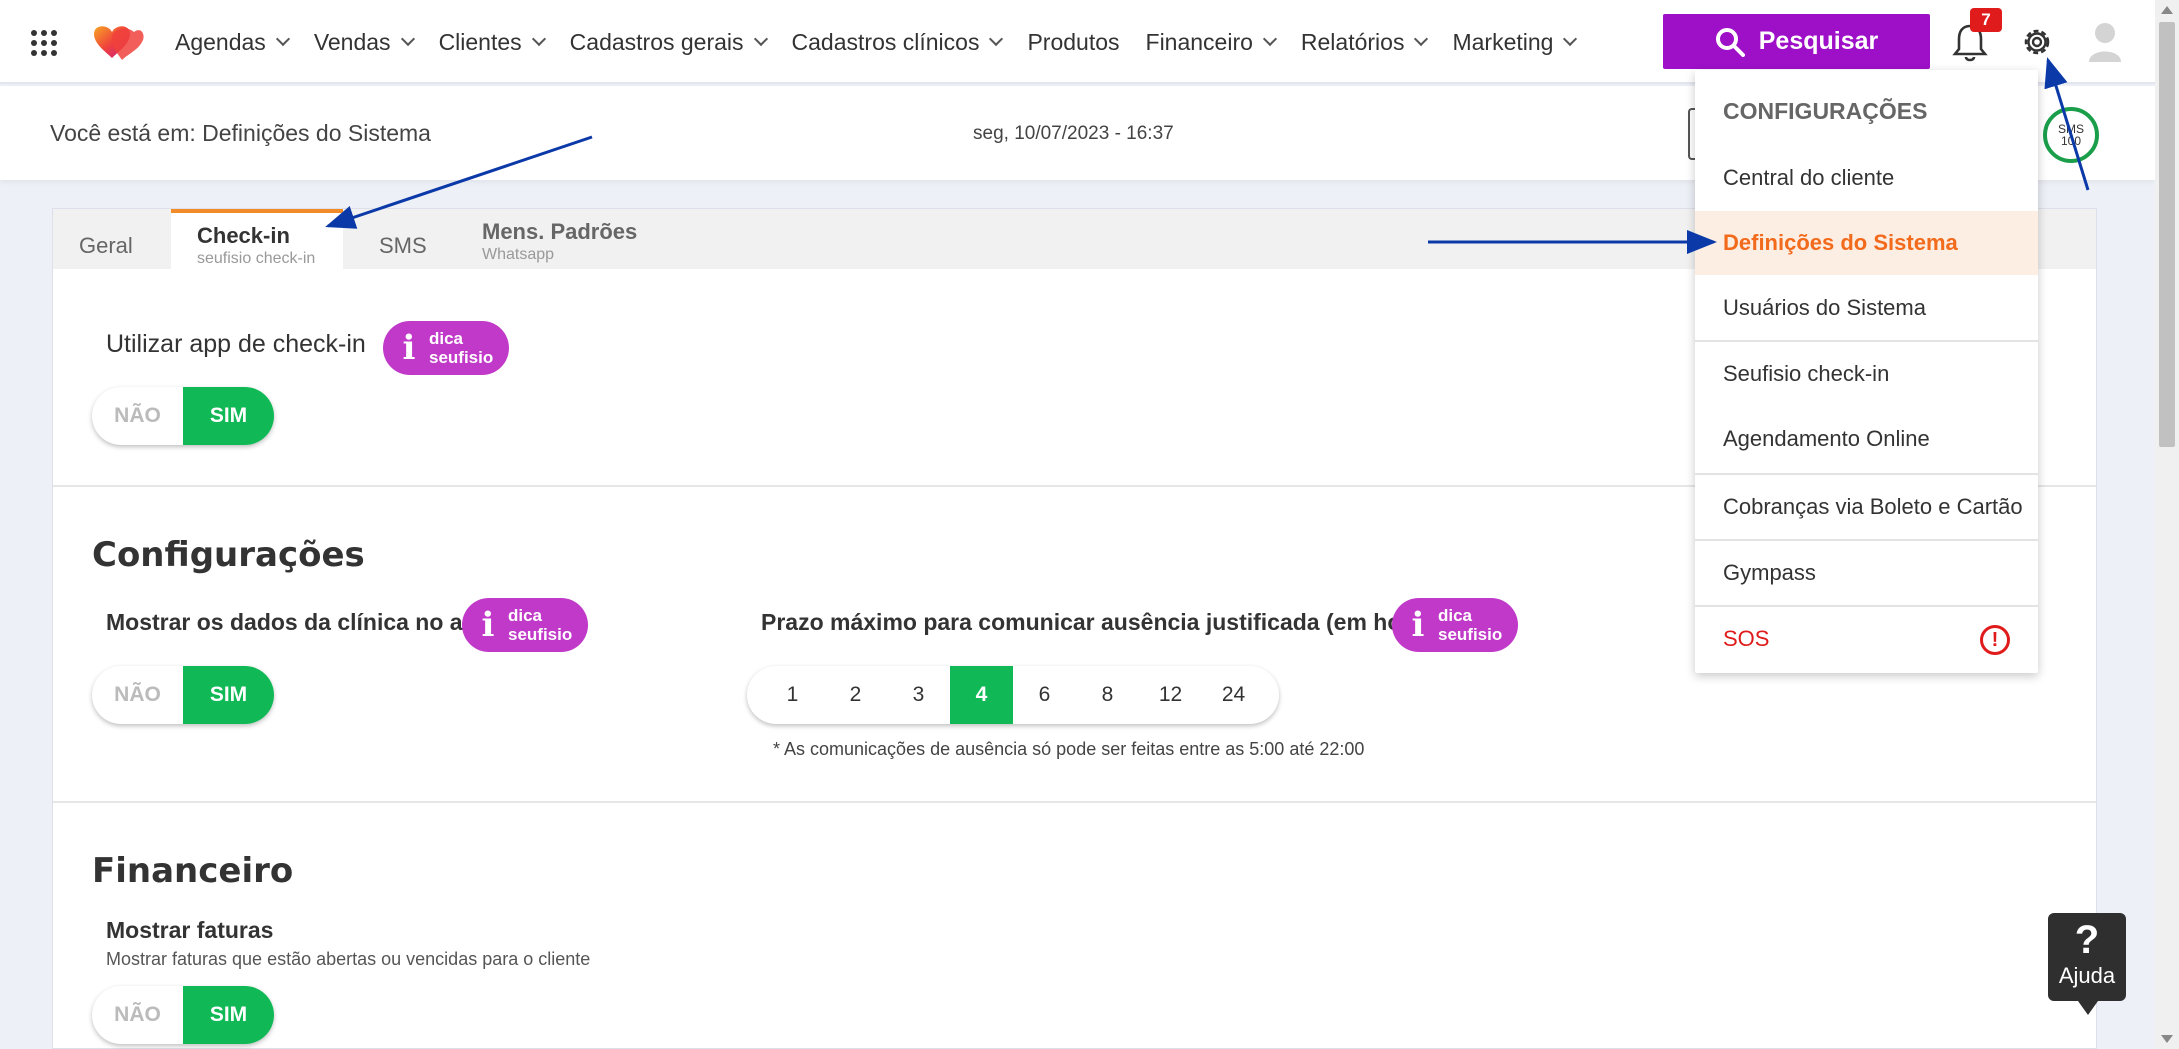 The image size is (2179, 1049). I want to click on scrollbar-thumb, so click(2167, 234).